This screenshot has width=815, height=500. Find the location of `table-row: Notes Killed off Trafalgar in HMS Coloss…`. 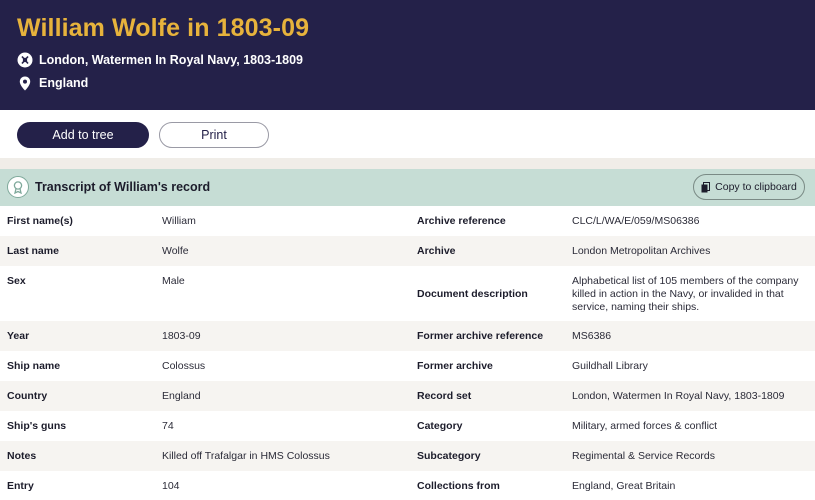

table-row: Notes Killed off Trafalgar in HMS Coloss… is located at coordinates (407, 456).